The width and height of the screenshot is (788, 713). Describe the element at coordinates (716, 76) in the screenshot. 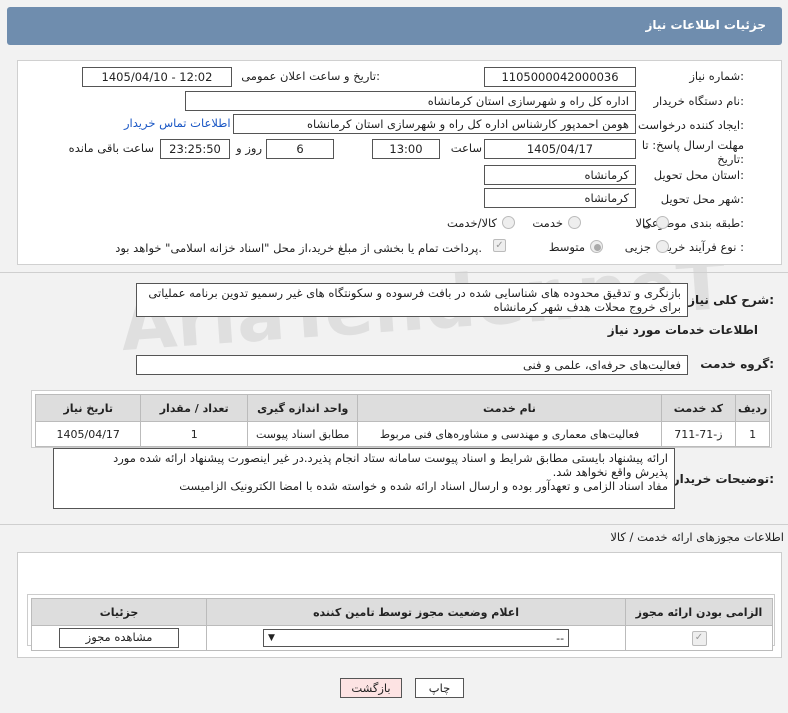

I see `need-number-label: شماره نیاز:` at that location.